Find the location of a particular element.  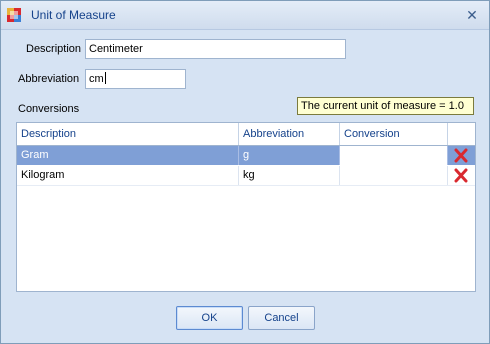

grid-header: Description Abbreviation Conversion is located at coordinates (246, 134).